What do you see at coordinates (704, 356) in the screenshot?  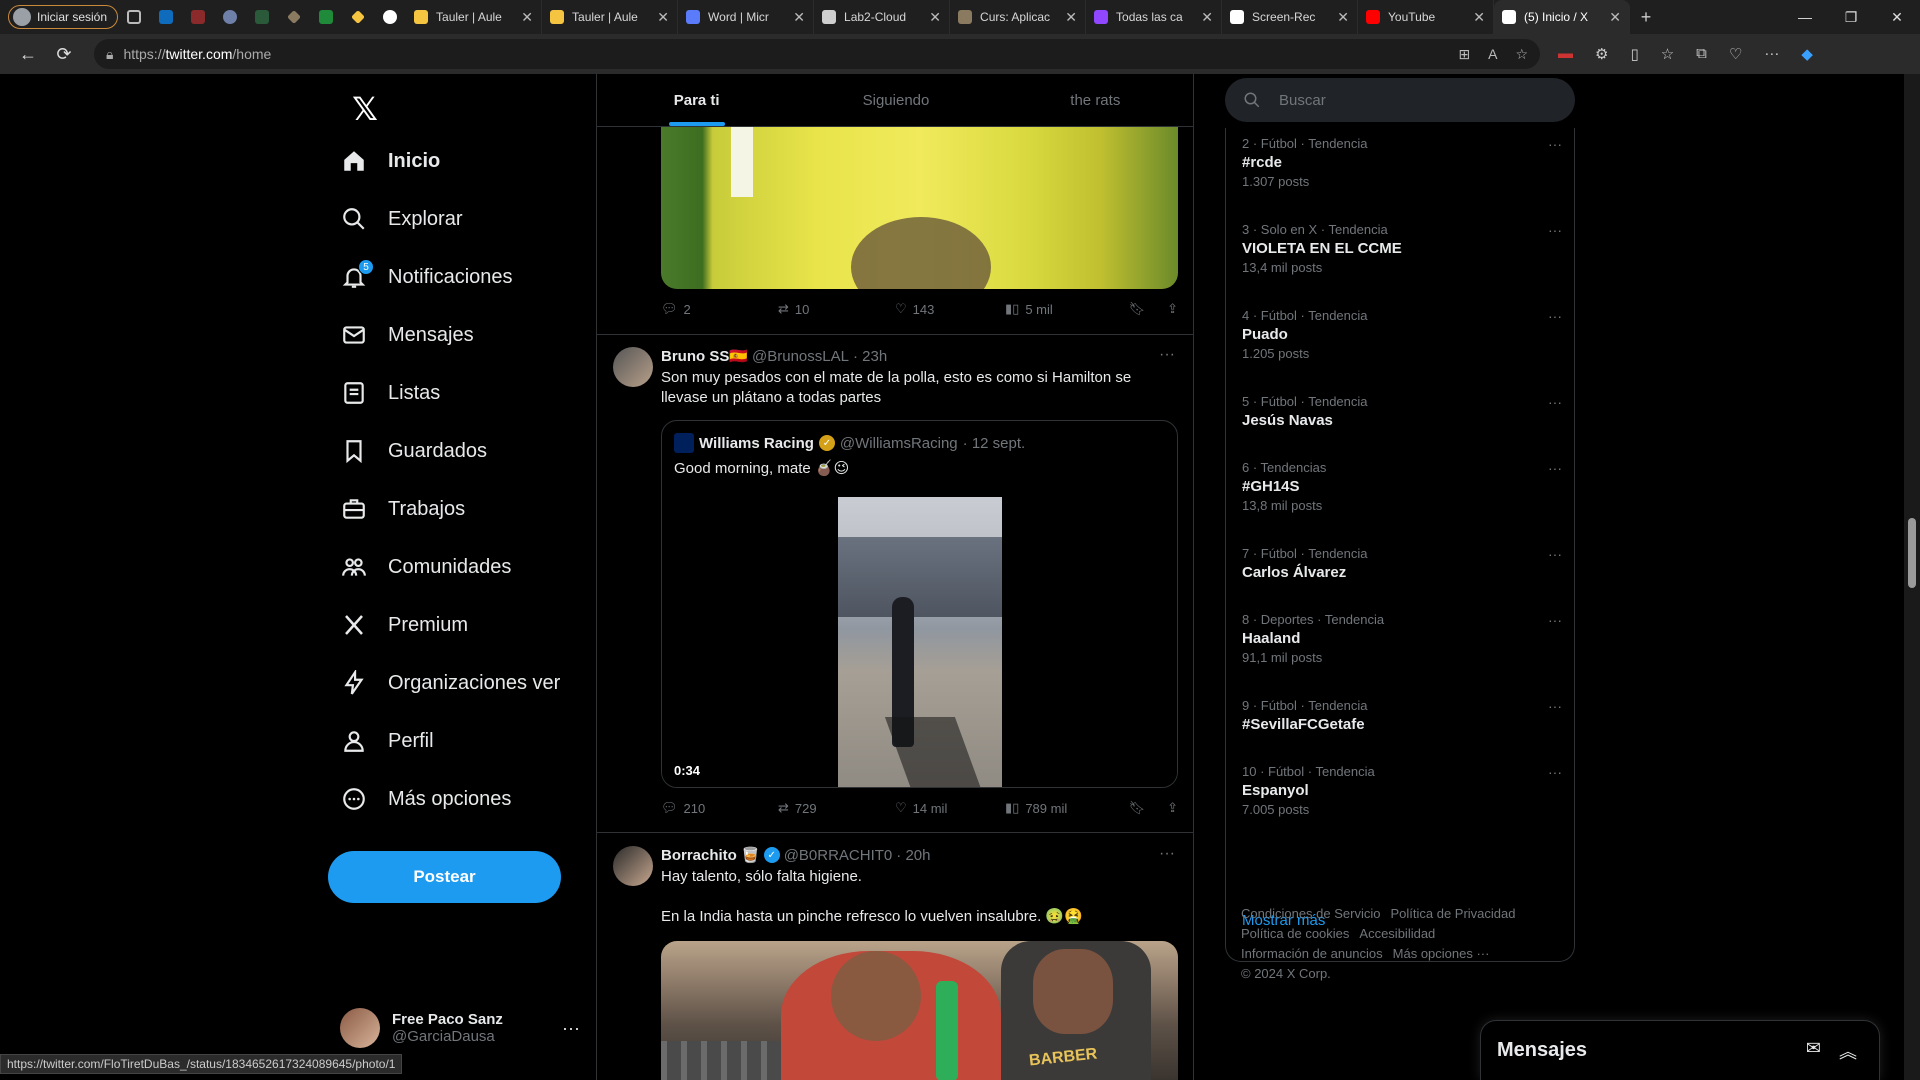 I see `author-name: Bruno SS🇪🇸` at bounding box center [704, 356].